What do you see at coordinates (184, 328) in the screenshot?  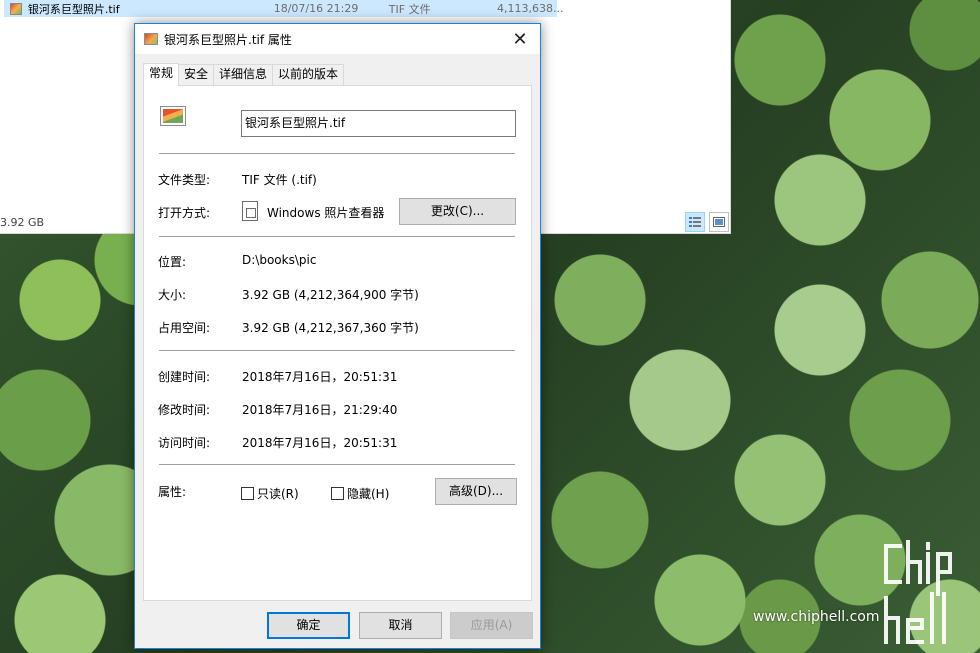 I see `size-on-disk-label: 占用空间:` at bounding box center [184, 328].